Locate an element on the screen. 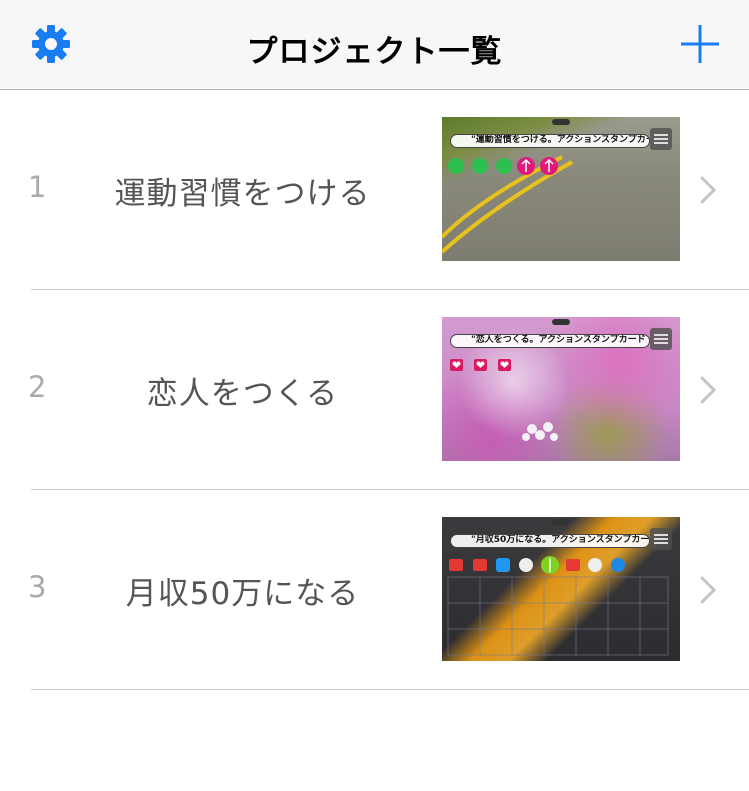 The image size is (749, 791). project-title: 月収50万になる is located at coordinates (242, 594).